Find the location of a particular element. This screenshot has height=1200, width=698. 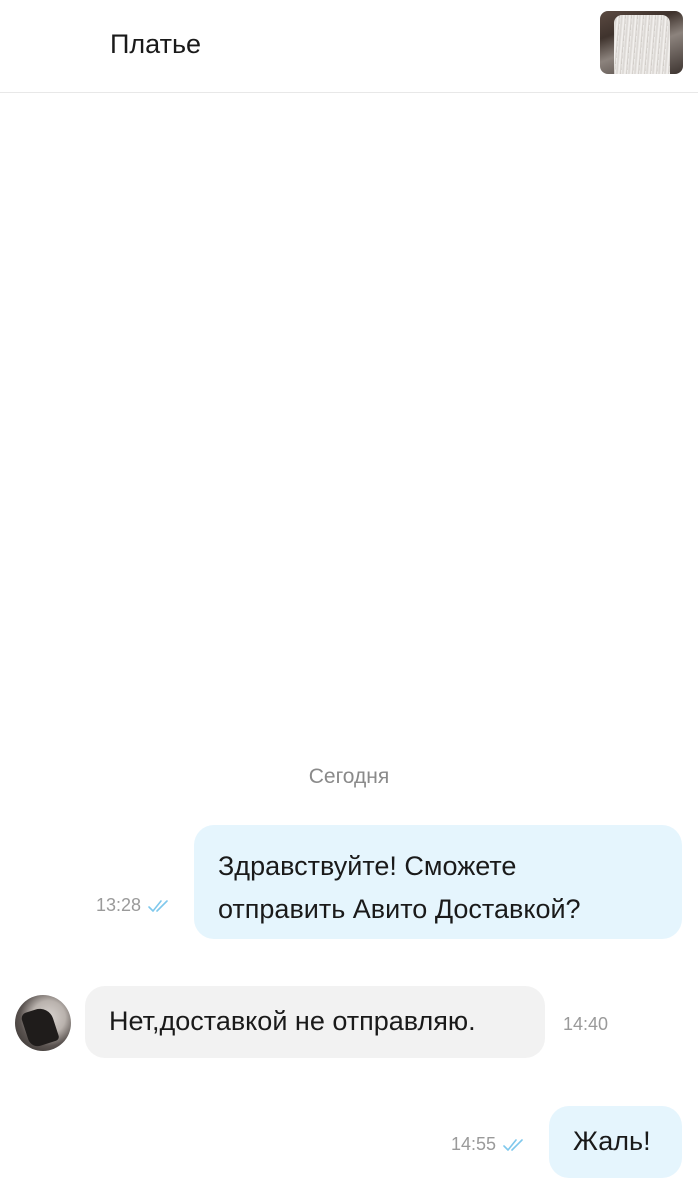

sender-avatar is located at coordinates (43, 1023).